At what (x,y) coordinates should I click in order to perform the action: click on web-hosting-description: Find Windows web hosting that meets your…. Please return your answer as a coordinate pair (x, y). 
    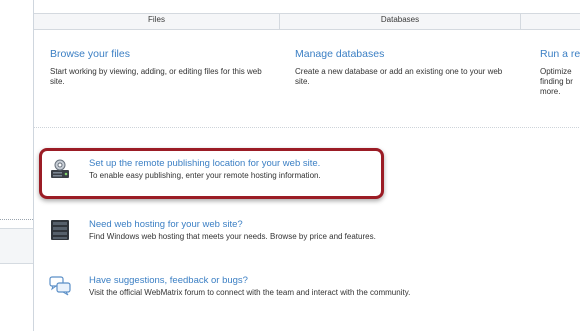
    Looking at the image, I should click on (232, 236).